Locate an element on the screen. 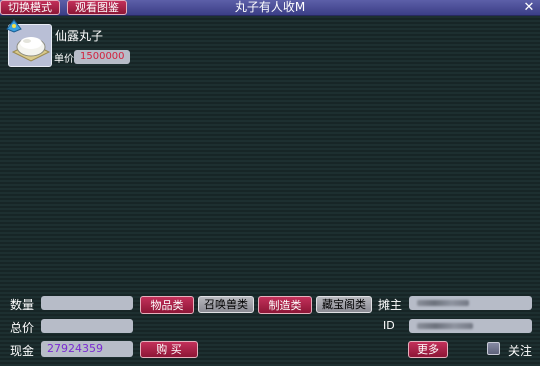  category-tab-pets: 召唤兽类 is located at coordinates (226, 304).